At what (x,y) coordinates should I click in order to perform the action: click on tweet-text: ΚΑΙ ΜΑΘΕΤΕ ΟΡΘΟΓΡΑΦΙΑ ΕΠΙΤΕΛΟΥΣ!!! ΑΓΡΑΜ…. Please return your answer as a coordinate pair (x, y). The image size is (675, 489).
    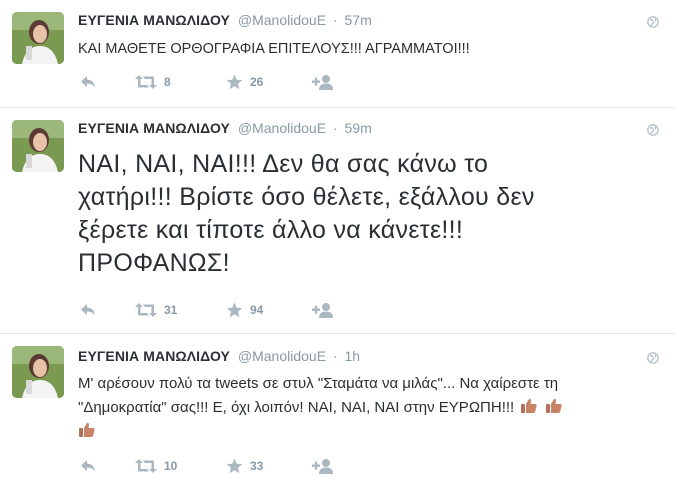
    Looking at the image, I should click on (274, 49).